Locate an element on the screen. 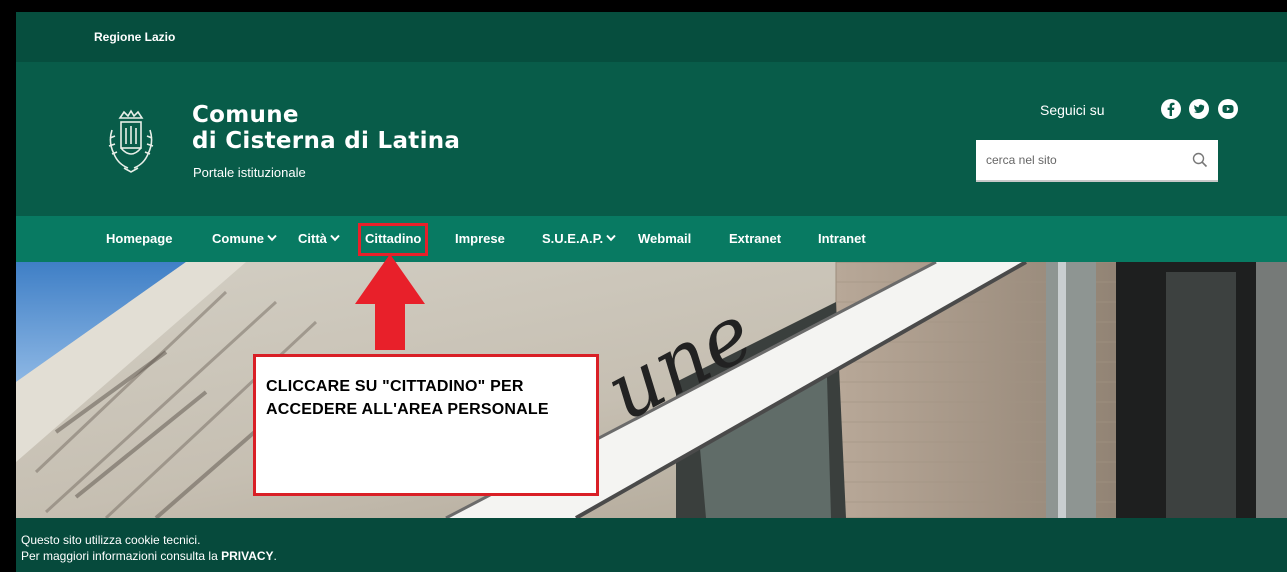 Image resolution: width=1287 pixels, height=572 pixels. cookie-line2-text: Per maggiori informazioni consulta la is located at coordinates (121, 556).